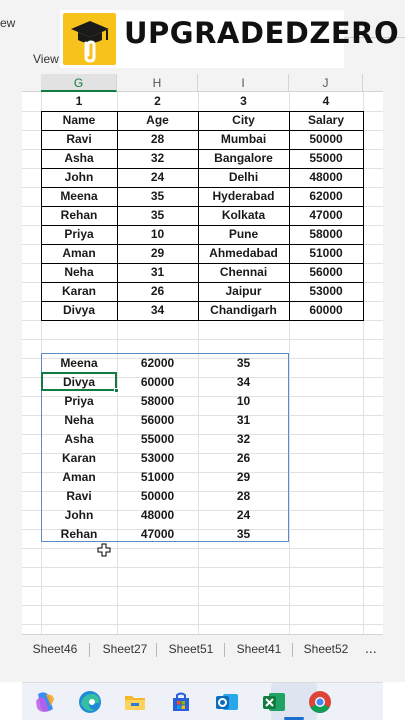 The height and width of the screenshot is (720, 405). What do you see at coordinates (320, 702) in the screenshot?
I see `chrome-icon` at bounding box center [320, 702].